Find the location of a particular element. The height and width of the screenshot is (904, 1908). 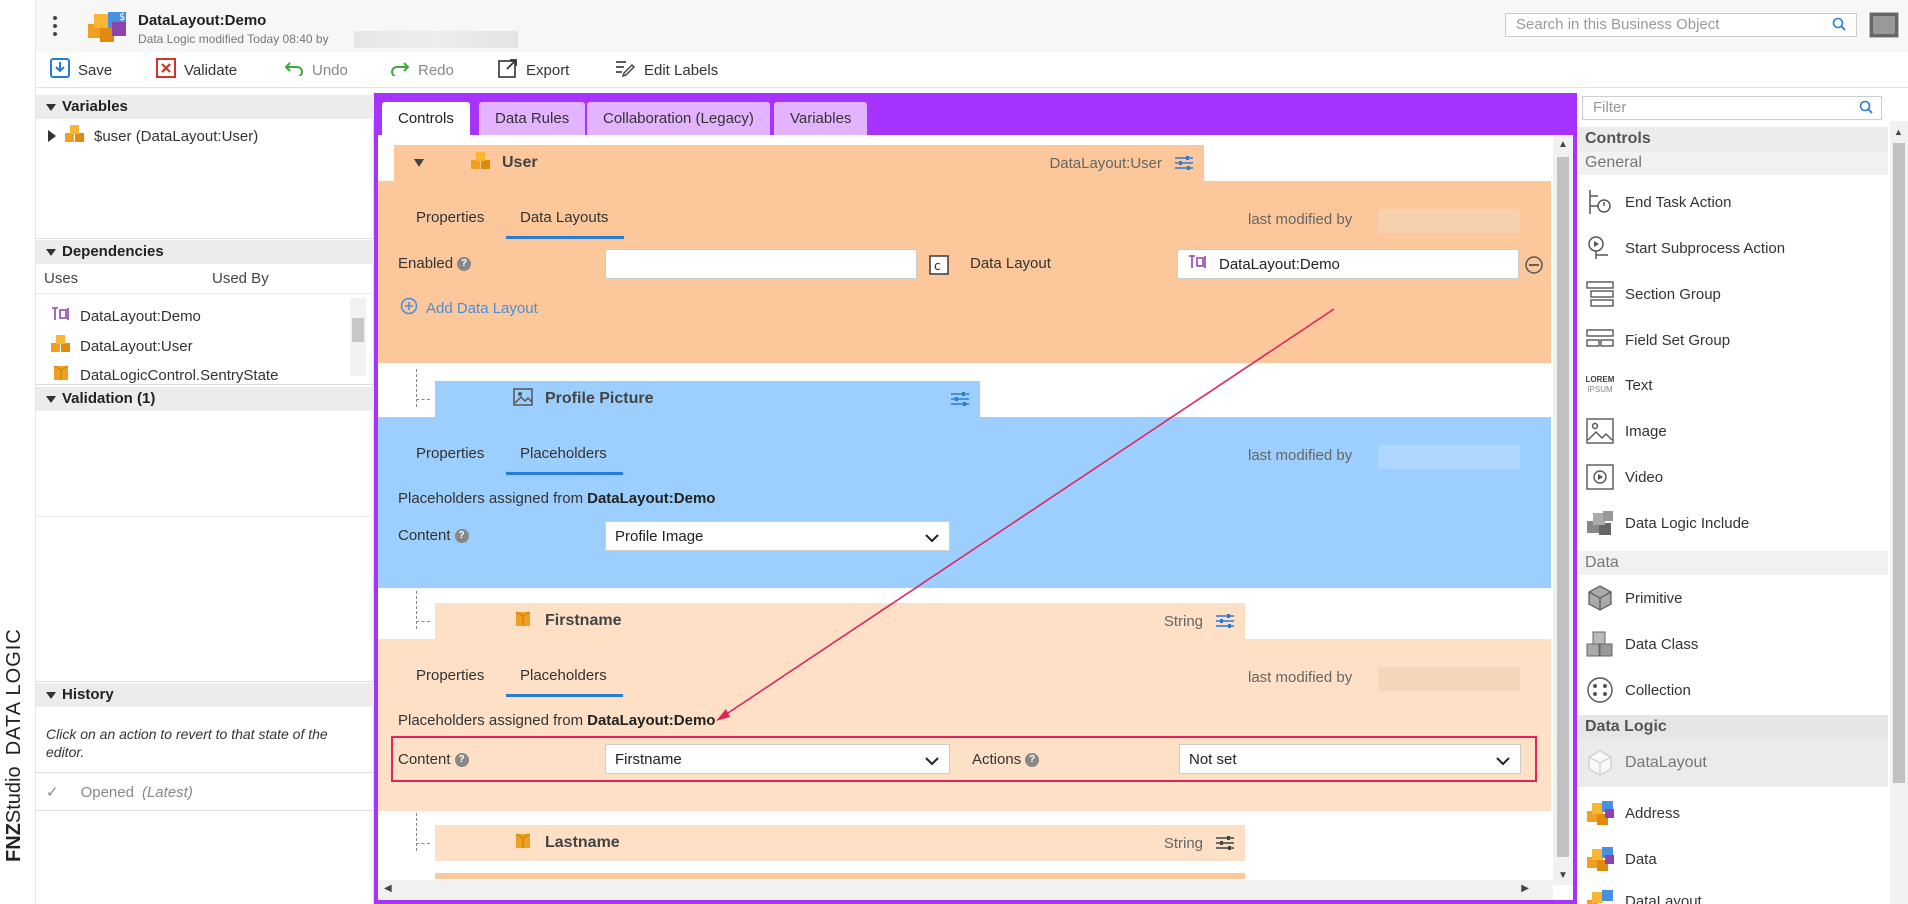

palette-scrollbar: ▲ is located at coordinates (1899, 512).